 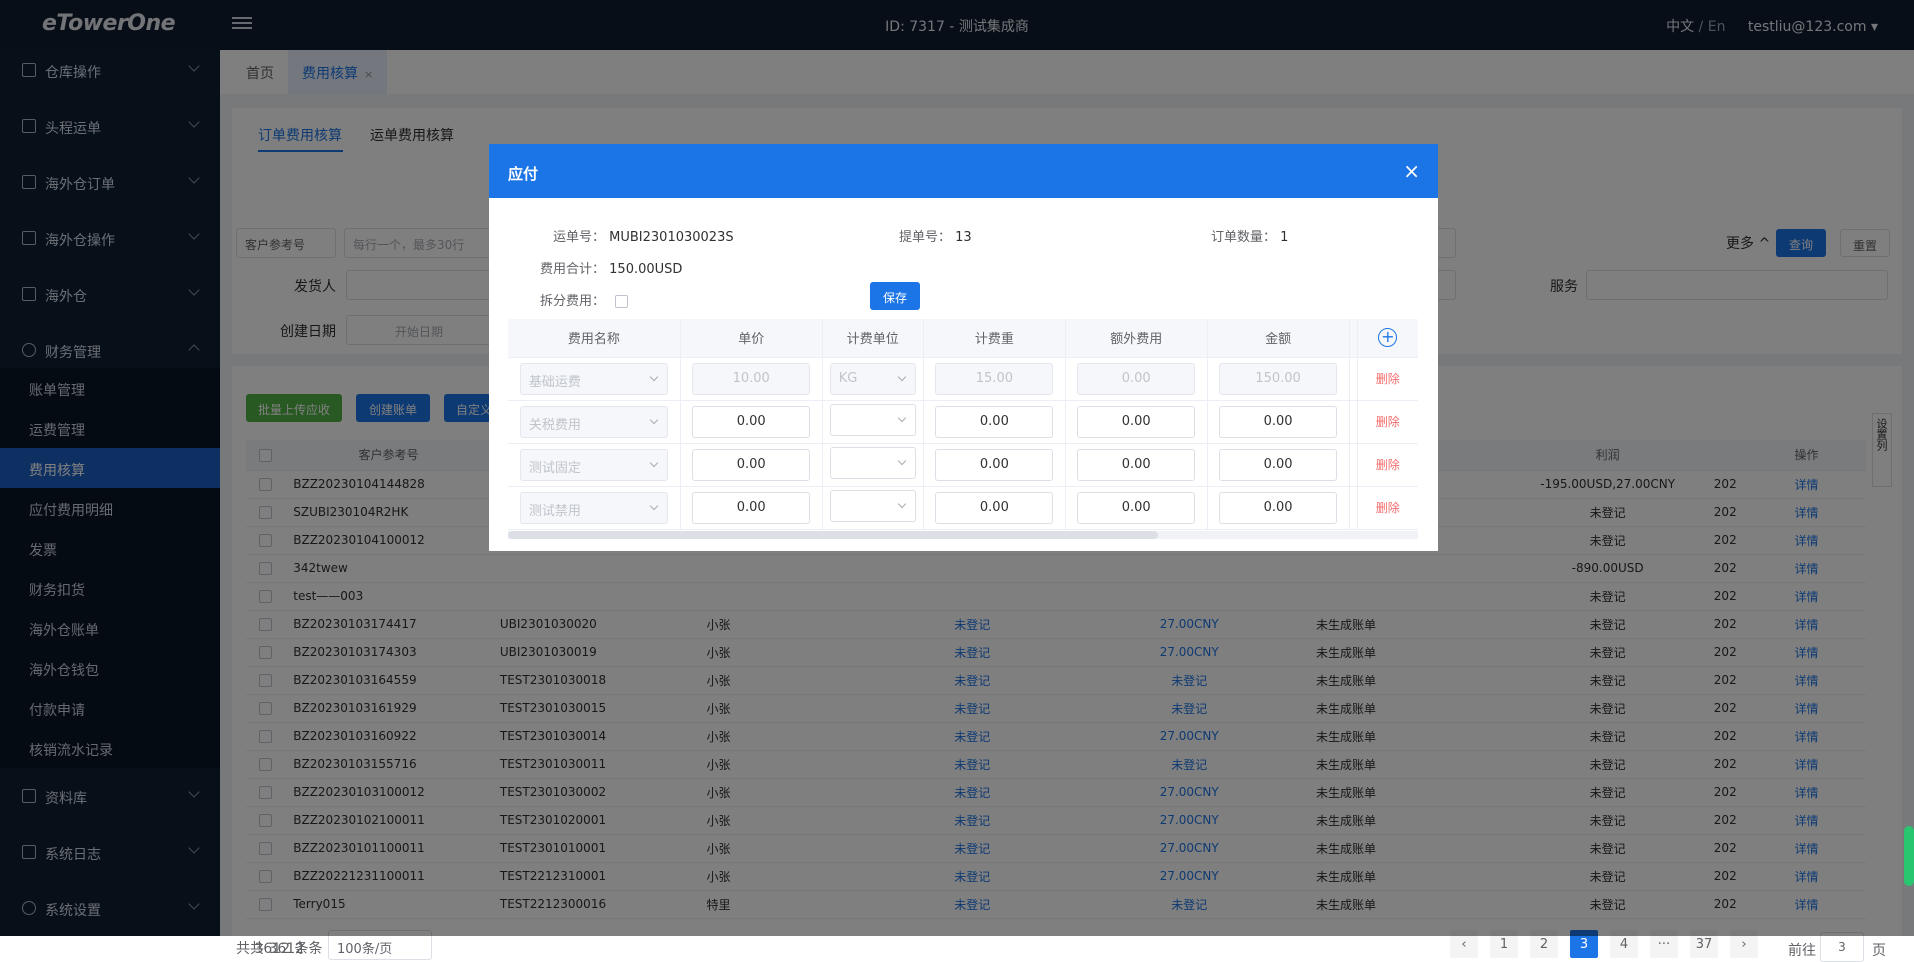 I want to click on fee-name-select: 关税费用, so click(x=593, y=421).